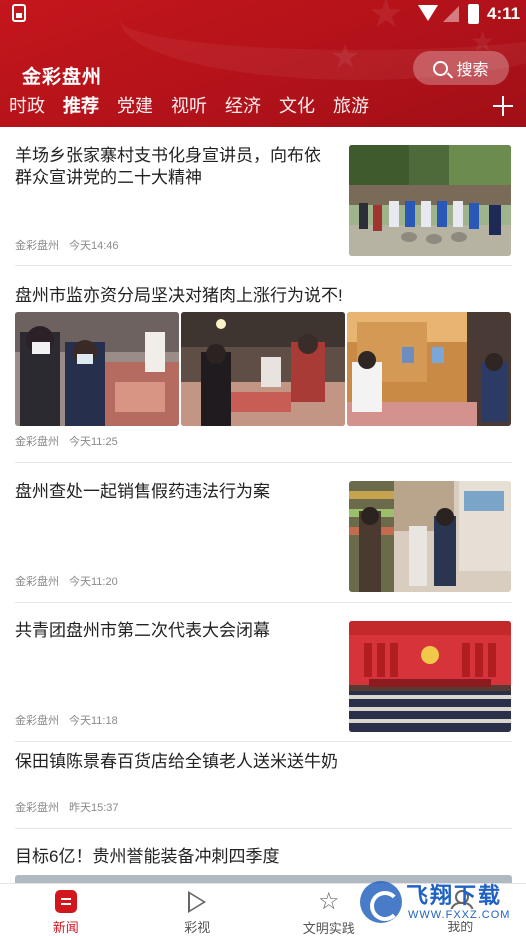 The height and width of the screenshot is (936, 526). What do you see at coordinates (459, 915) in the screenshot?
I see `watermark-url: WWW.FXXZ.COM` at bounding box center [459, 915].